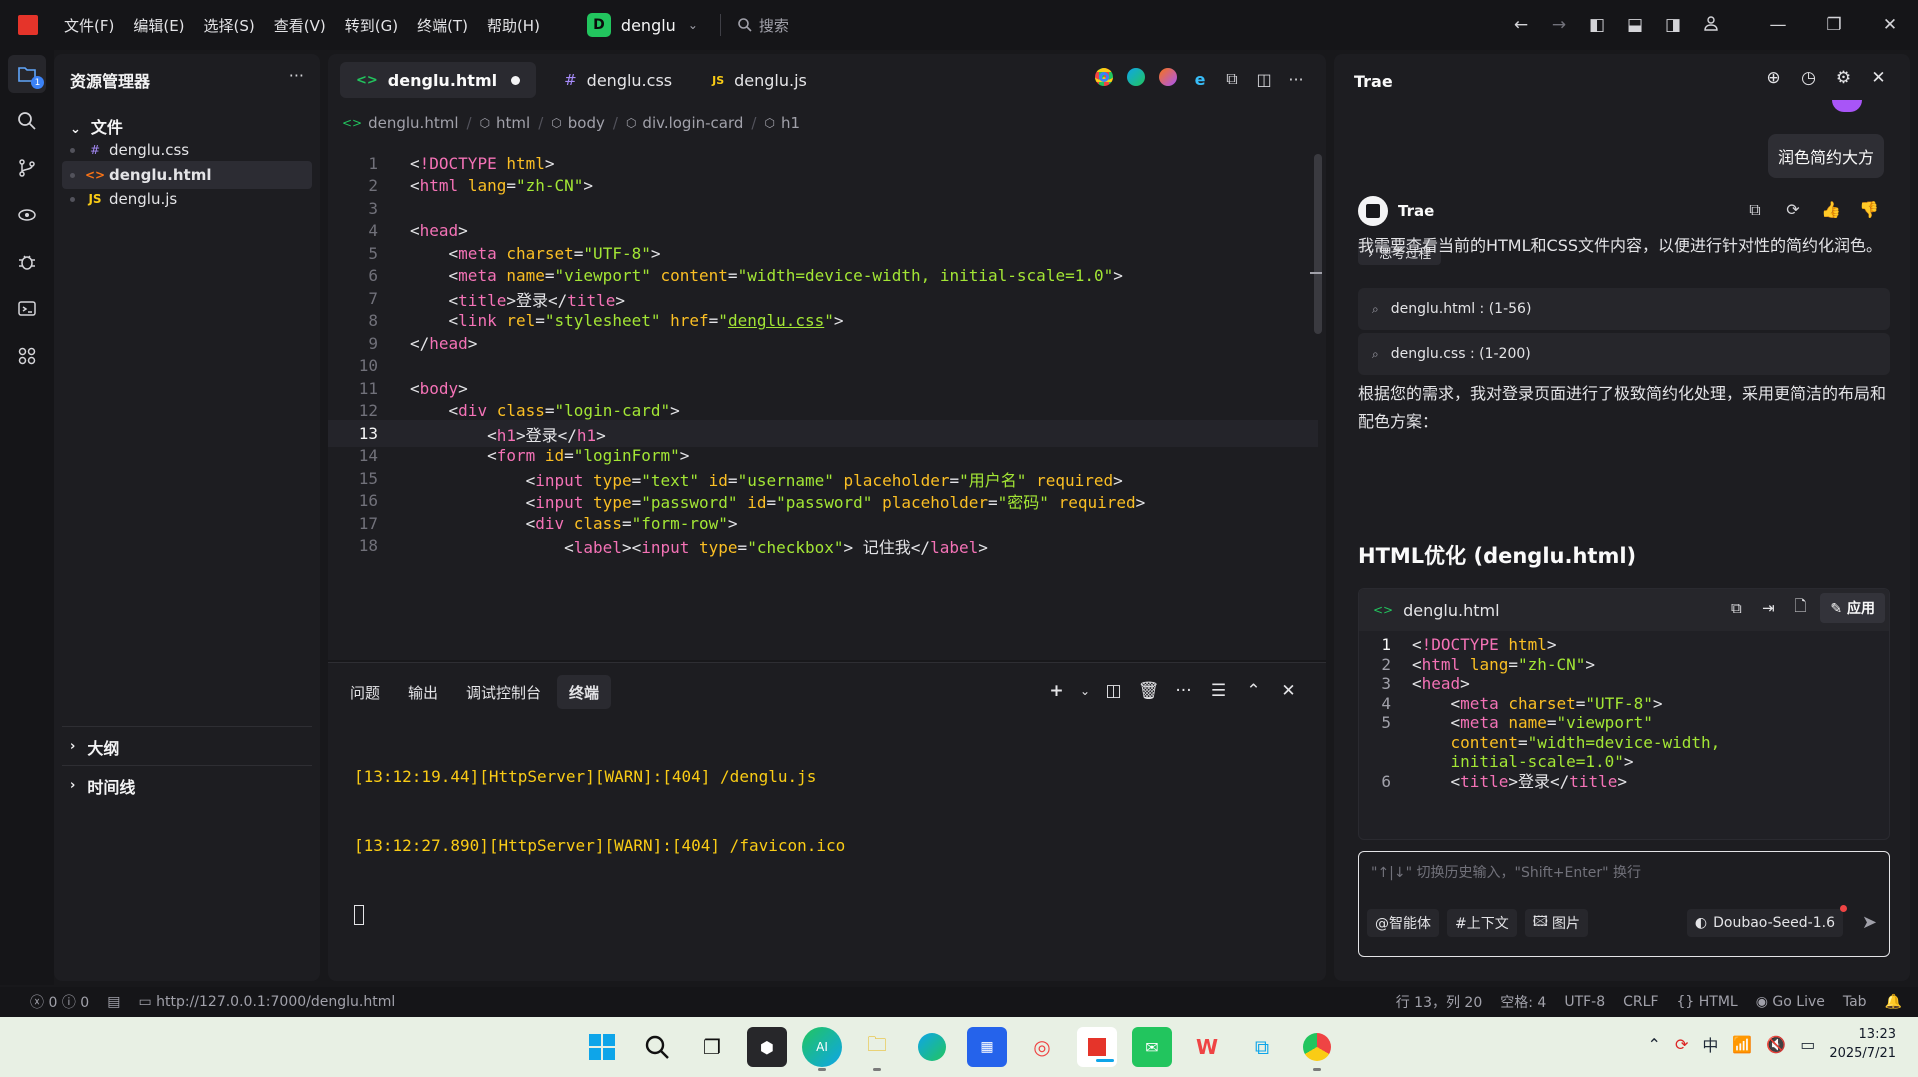  What do you see at coordinates (1862, 1044) in the screenshot?
I see `clock: 13:23 2025/7/21` at bounding box center [1862, 1044].